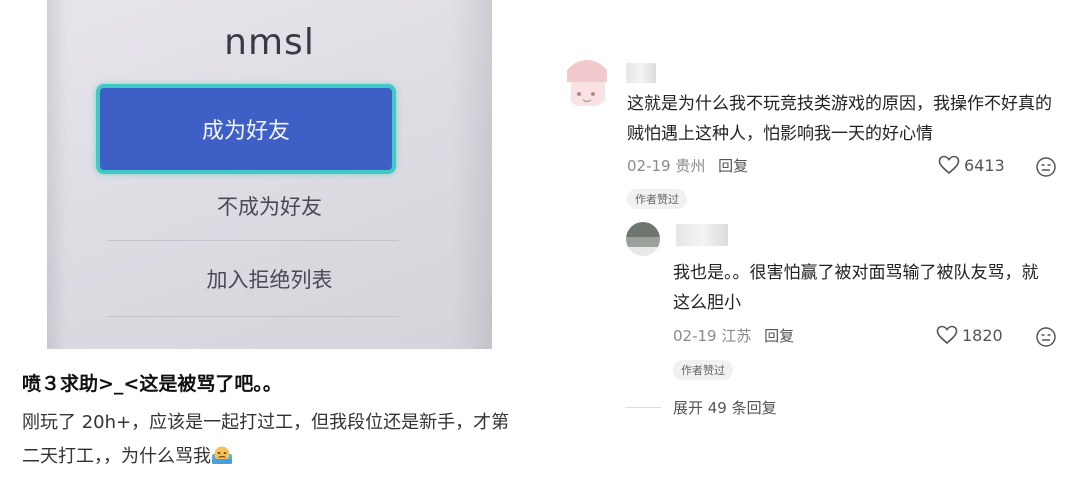  I want to click on expand-divider, so click(643, 407).